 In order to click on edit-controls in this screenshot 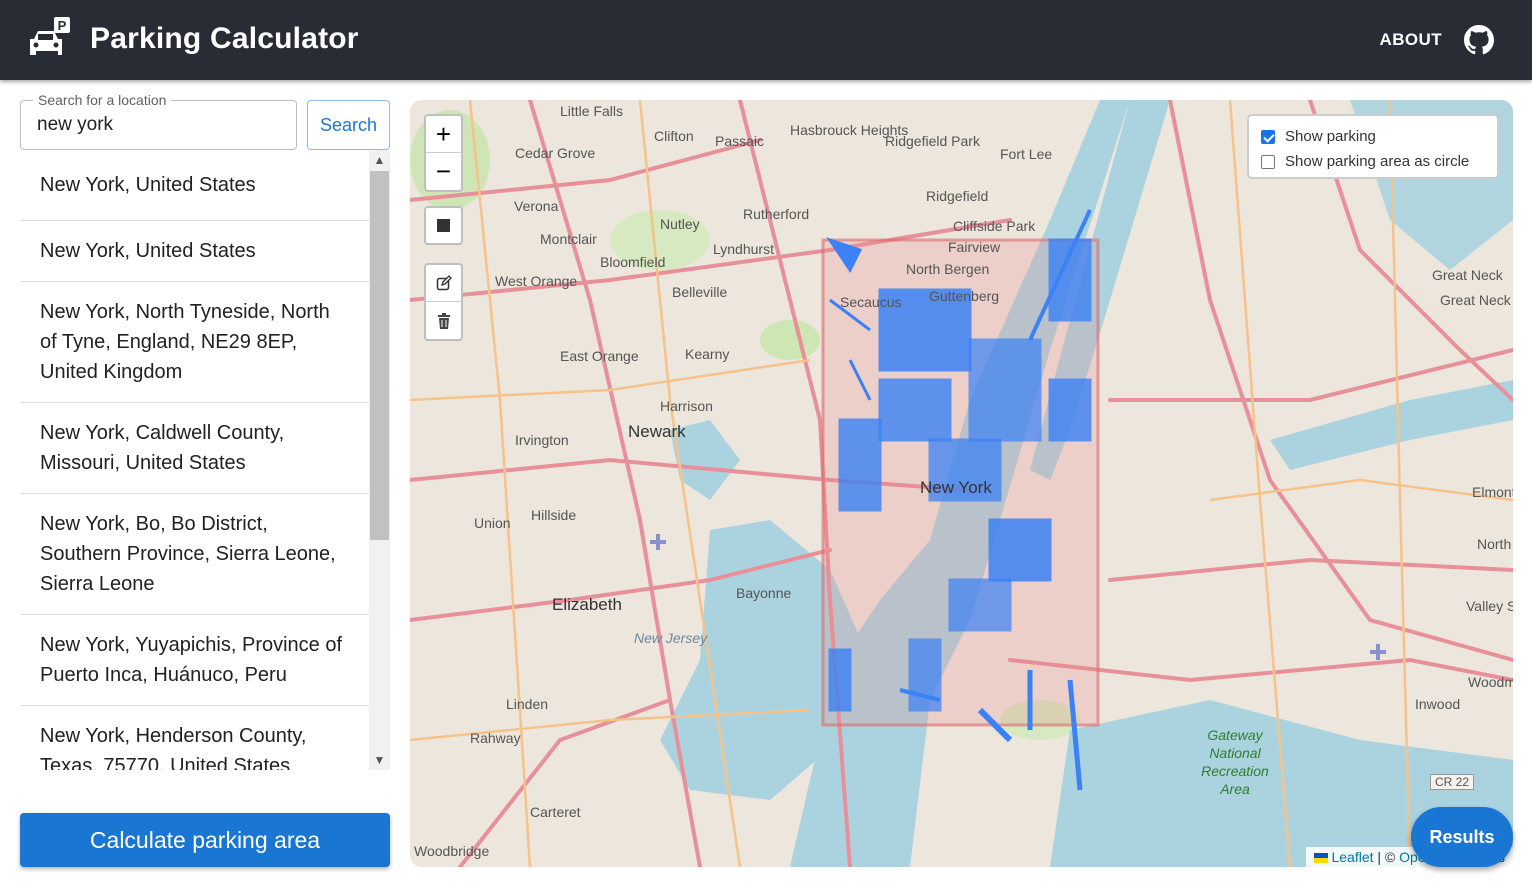, I will do `click(443, 302)`.